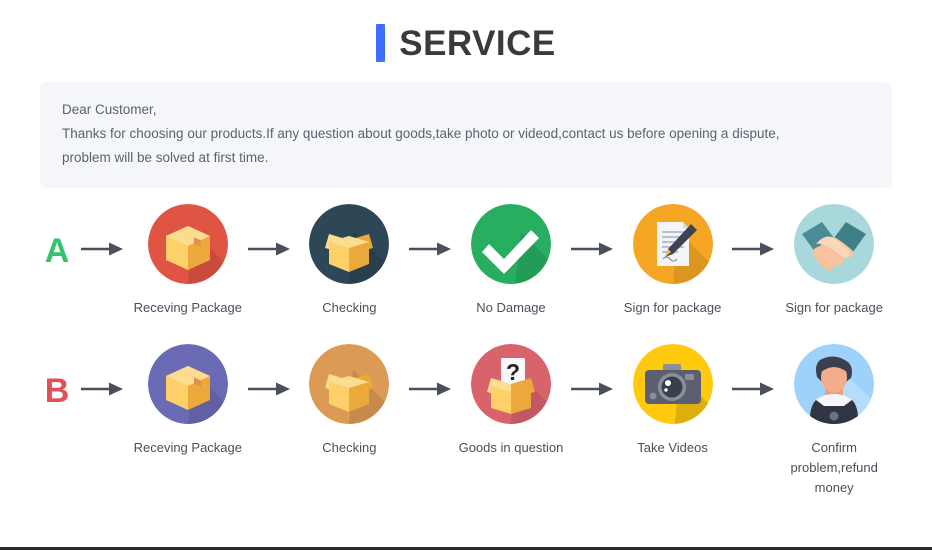 Image resolution: width=932 pixels, height=550 pixels. I want to click on flow-step: Take Videos, so click(673, 401).